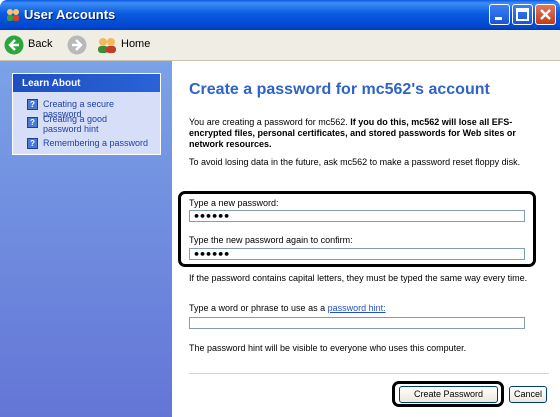 This screenshot has height=417, width=560. Describe the element at coordinates (75, 124) in the screenshot. I see `sidebar-item-label: Creating a good password hint` at that location.